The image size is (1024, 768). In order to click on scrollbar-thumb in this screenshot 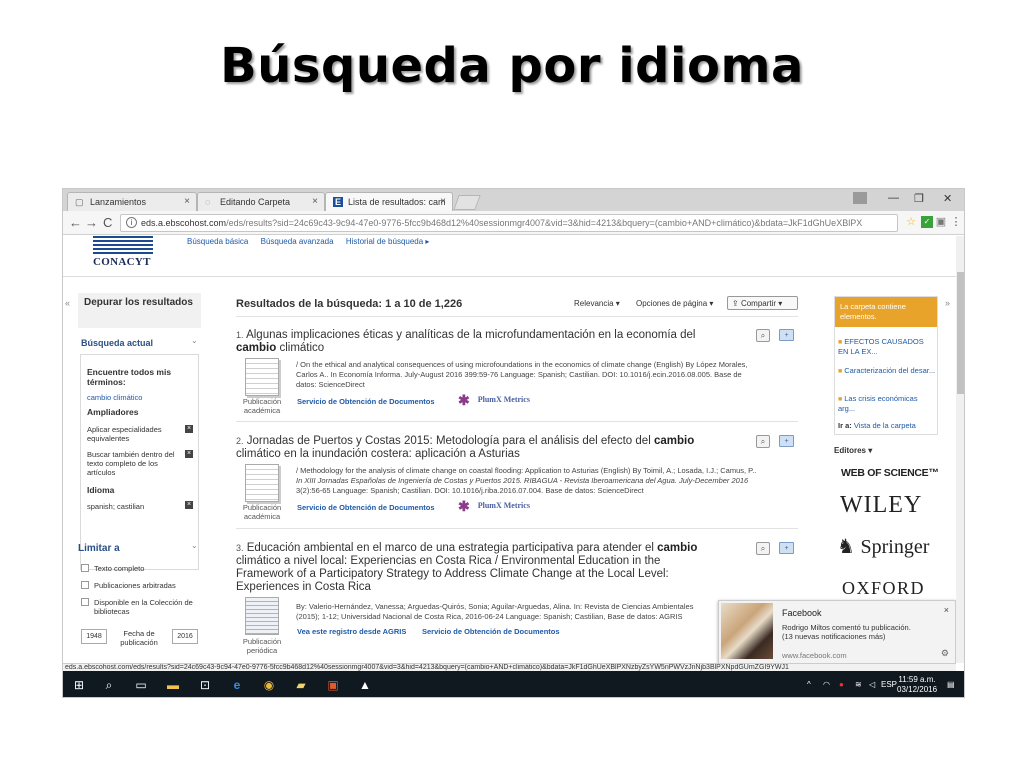, I will do `click(960, 333)`.